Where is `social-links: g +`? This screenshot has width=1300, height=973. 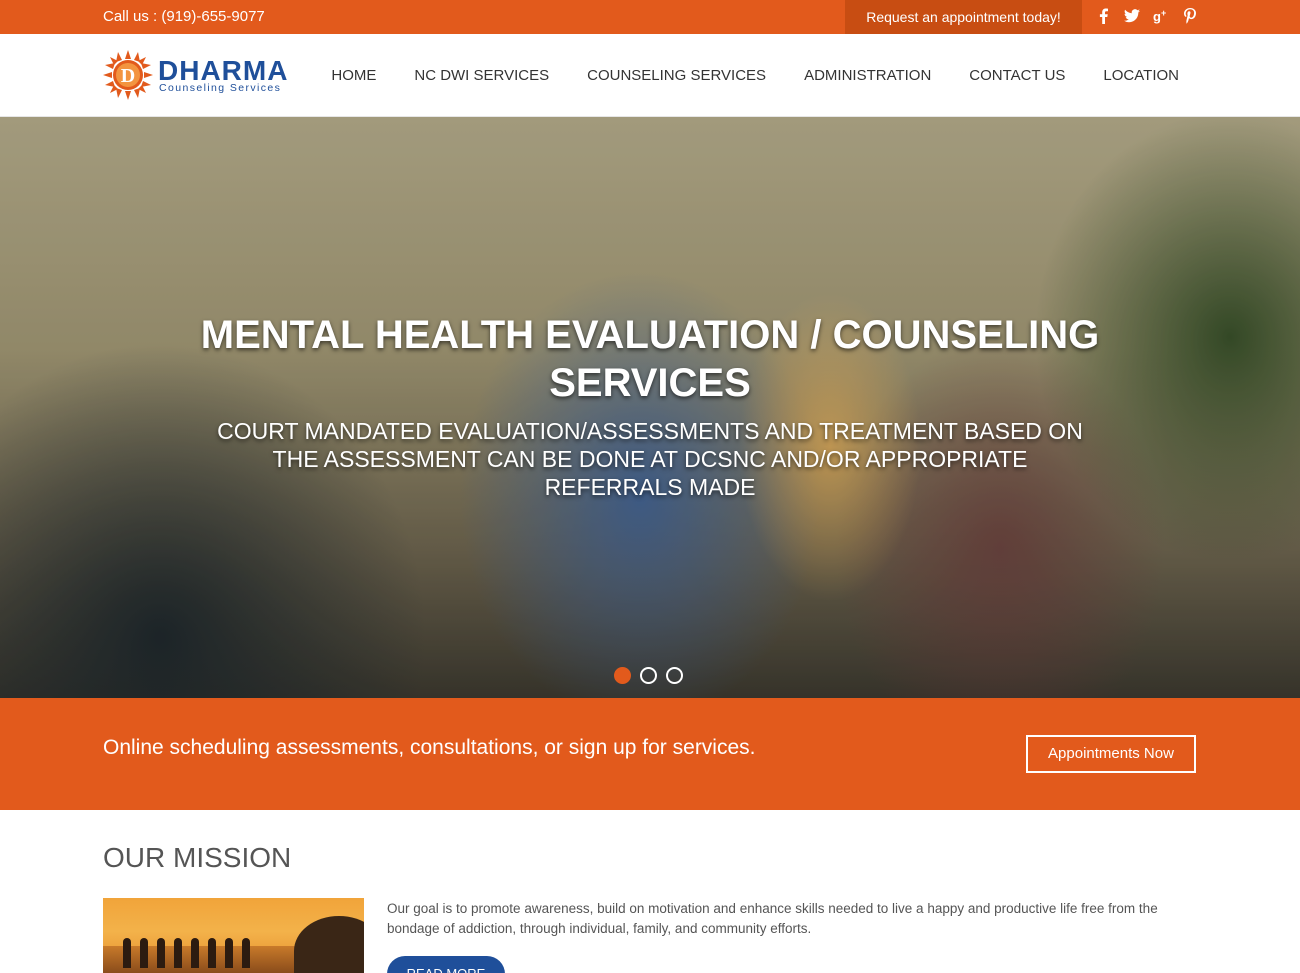
social-links: g + is located at coordinates (1146, 16).